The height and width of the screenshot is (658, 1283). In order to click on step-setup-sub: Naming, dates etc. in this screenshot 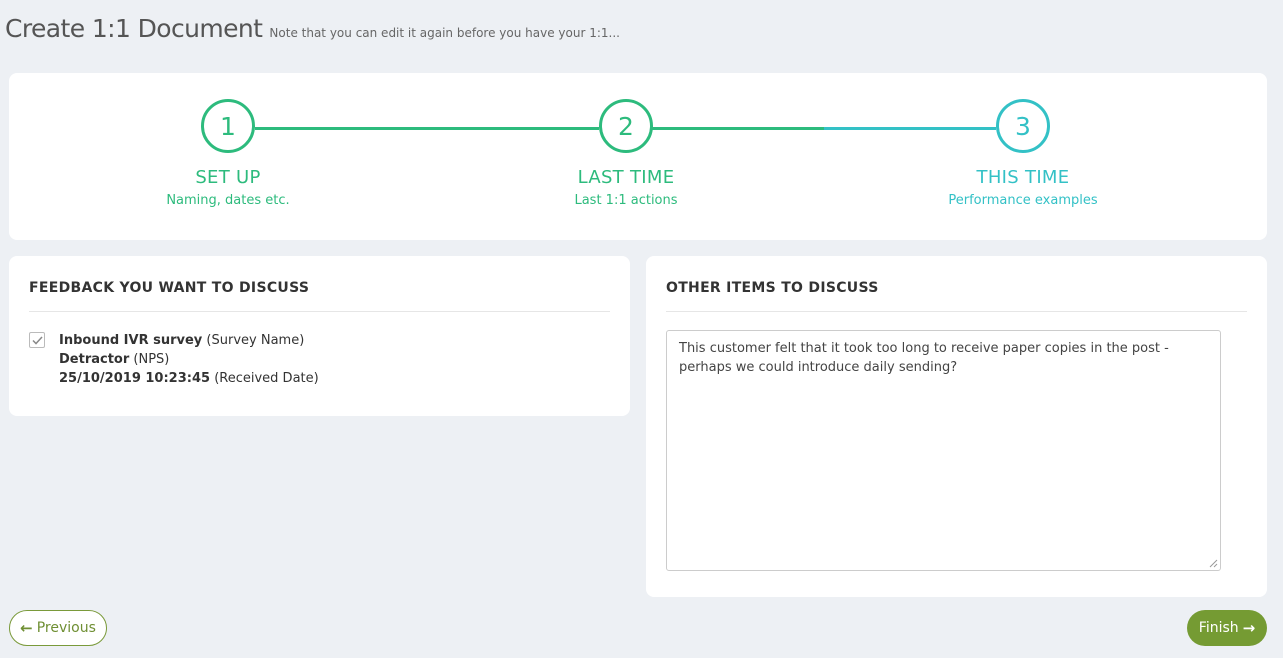, I will do `click(228, 200)`.